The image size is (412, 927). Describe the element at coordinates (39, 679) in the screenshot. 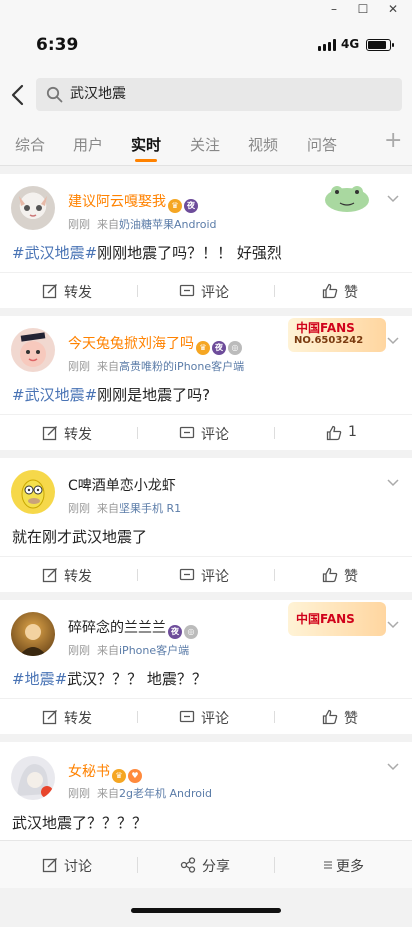

I see `hashtag-link: #地震#` at that location.